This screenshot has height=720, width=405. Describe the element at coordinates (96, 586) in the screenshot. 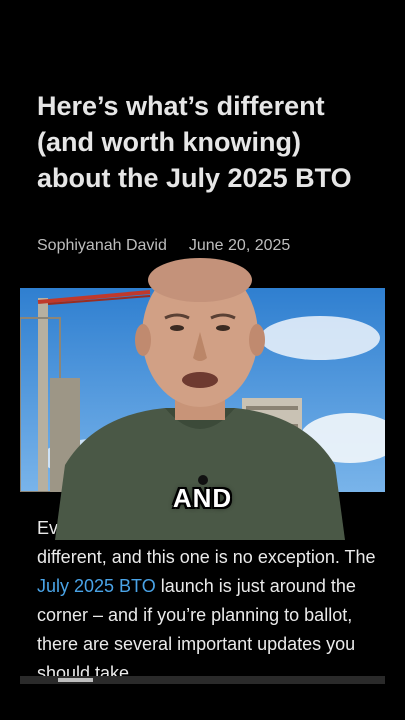

I see `bto-link: July 2025 BTO` at that location.